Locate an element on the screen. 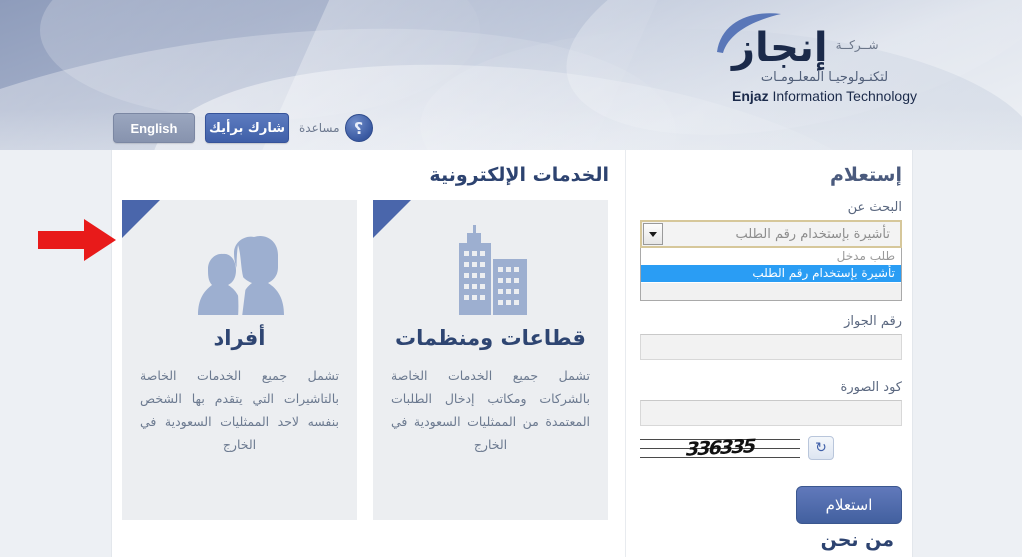  help-group: ؟ مساعدة is located at coordinates (336, 128).